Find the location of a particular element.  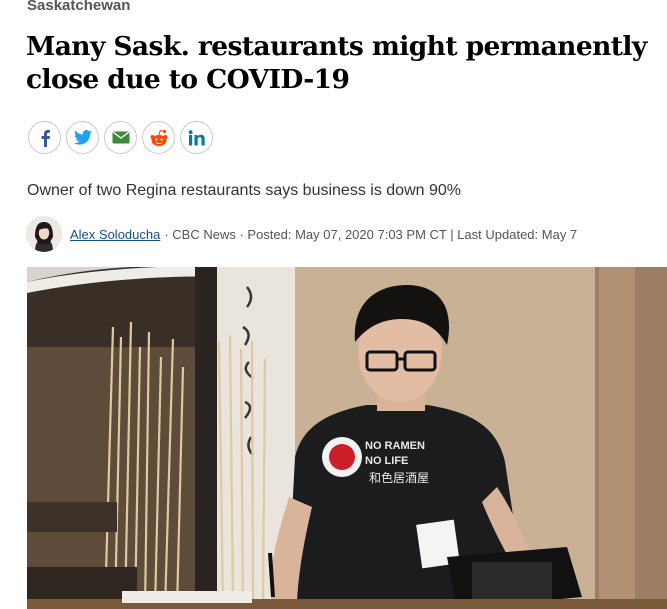

share-bar is located at coordinates (120, 137).